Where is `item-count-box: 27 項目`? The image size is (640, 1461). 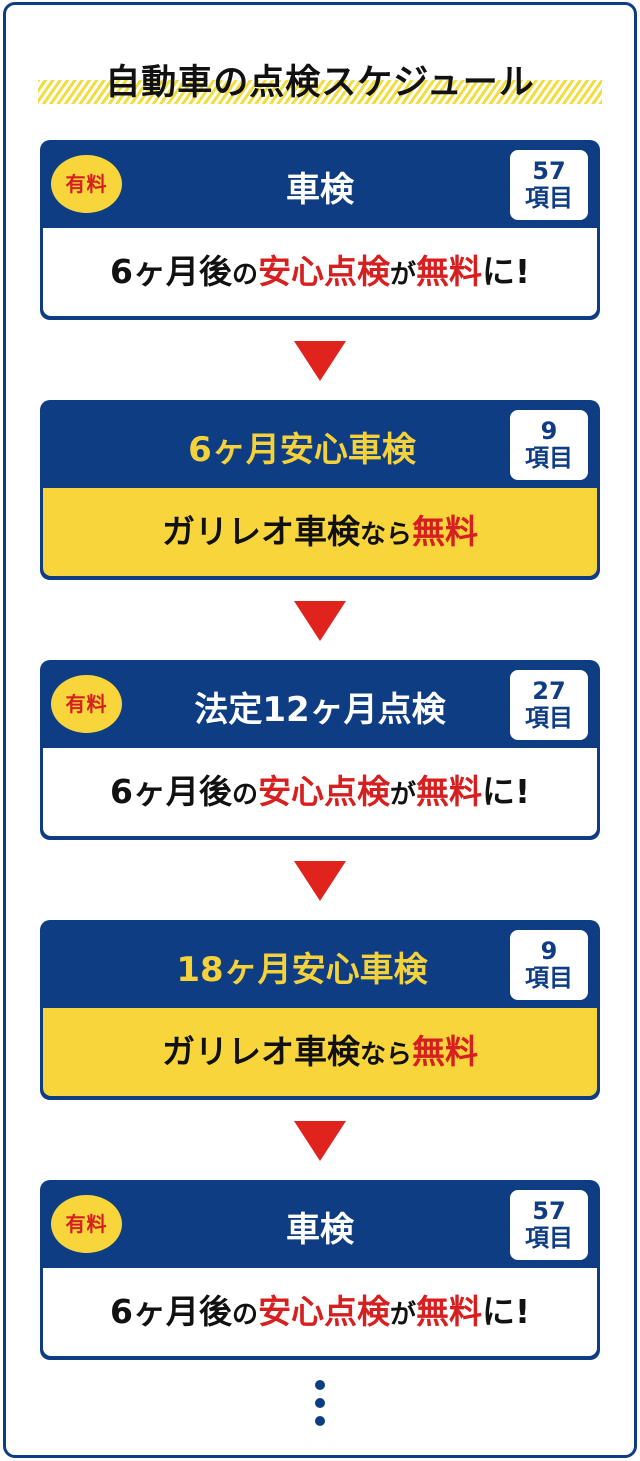 item-count-box: 27 項目 is located at coordinates (549, 705).